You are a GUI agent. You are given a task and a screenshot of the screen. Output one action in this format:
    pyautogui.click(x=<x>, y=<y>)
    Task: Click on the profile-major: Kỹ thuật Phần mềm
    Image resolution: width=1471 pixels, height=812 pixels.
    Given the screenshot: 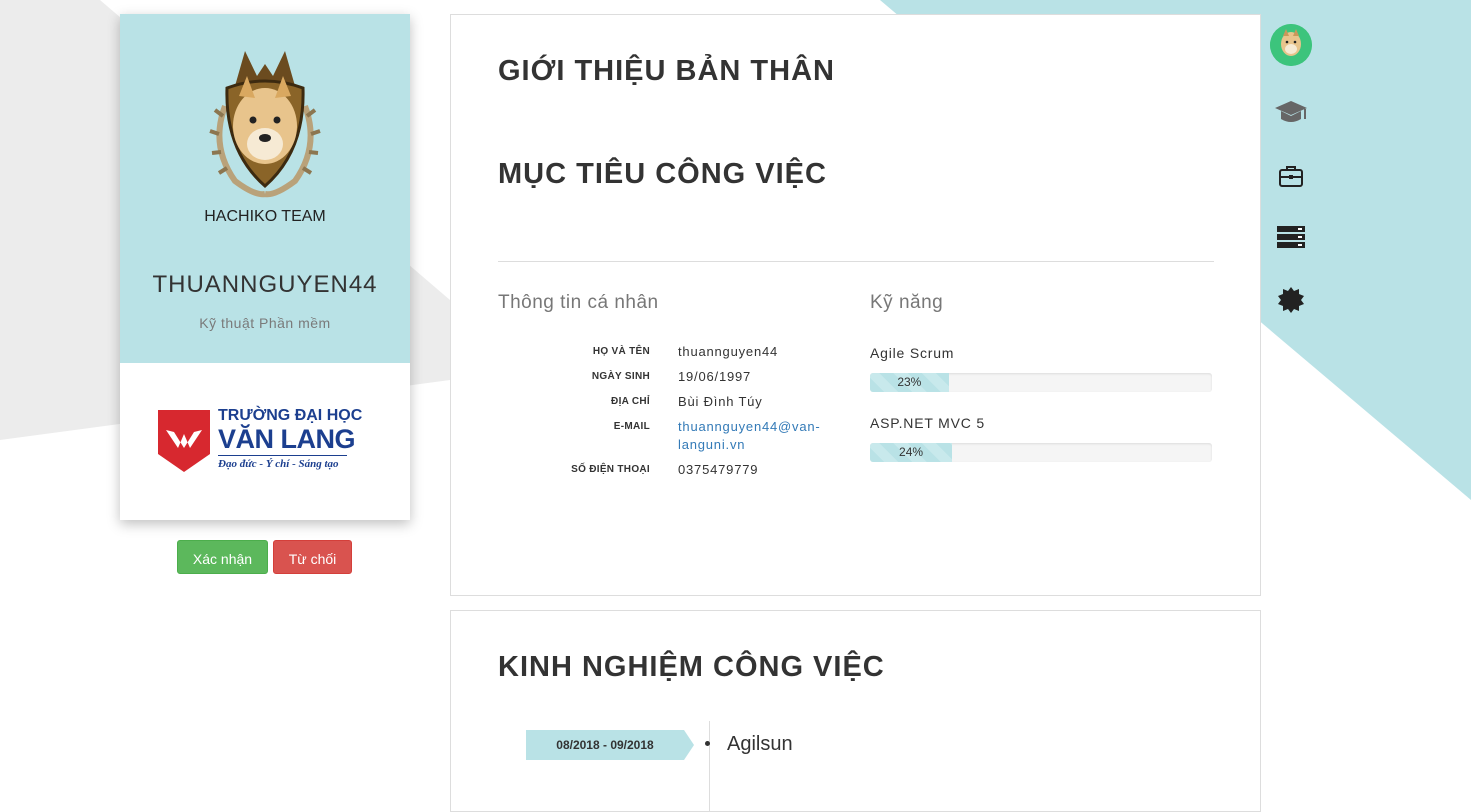 What is the action you would take?
    pyautogui.click(x=265, y=323)
    